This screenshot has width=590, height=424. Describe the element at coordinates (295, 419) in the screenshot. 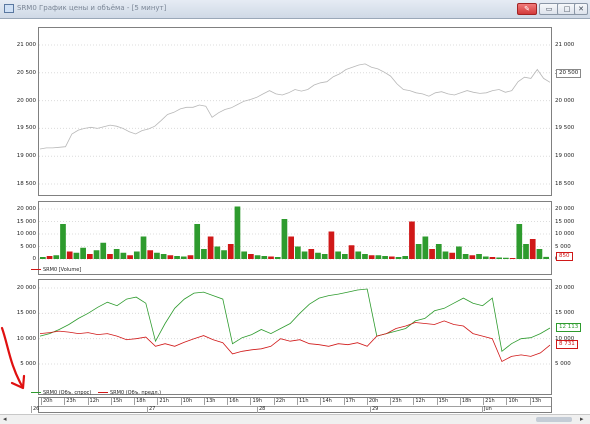

I see `horizontal-scrollbar: ◂ ▸` at that location.